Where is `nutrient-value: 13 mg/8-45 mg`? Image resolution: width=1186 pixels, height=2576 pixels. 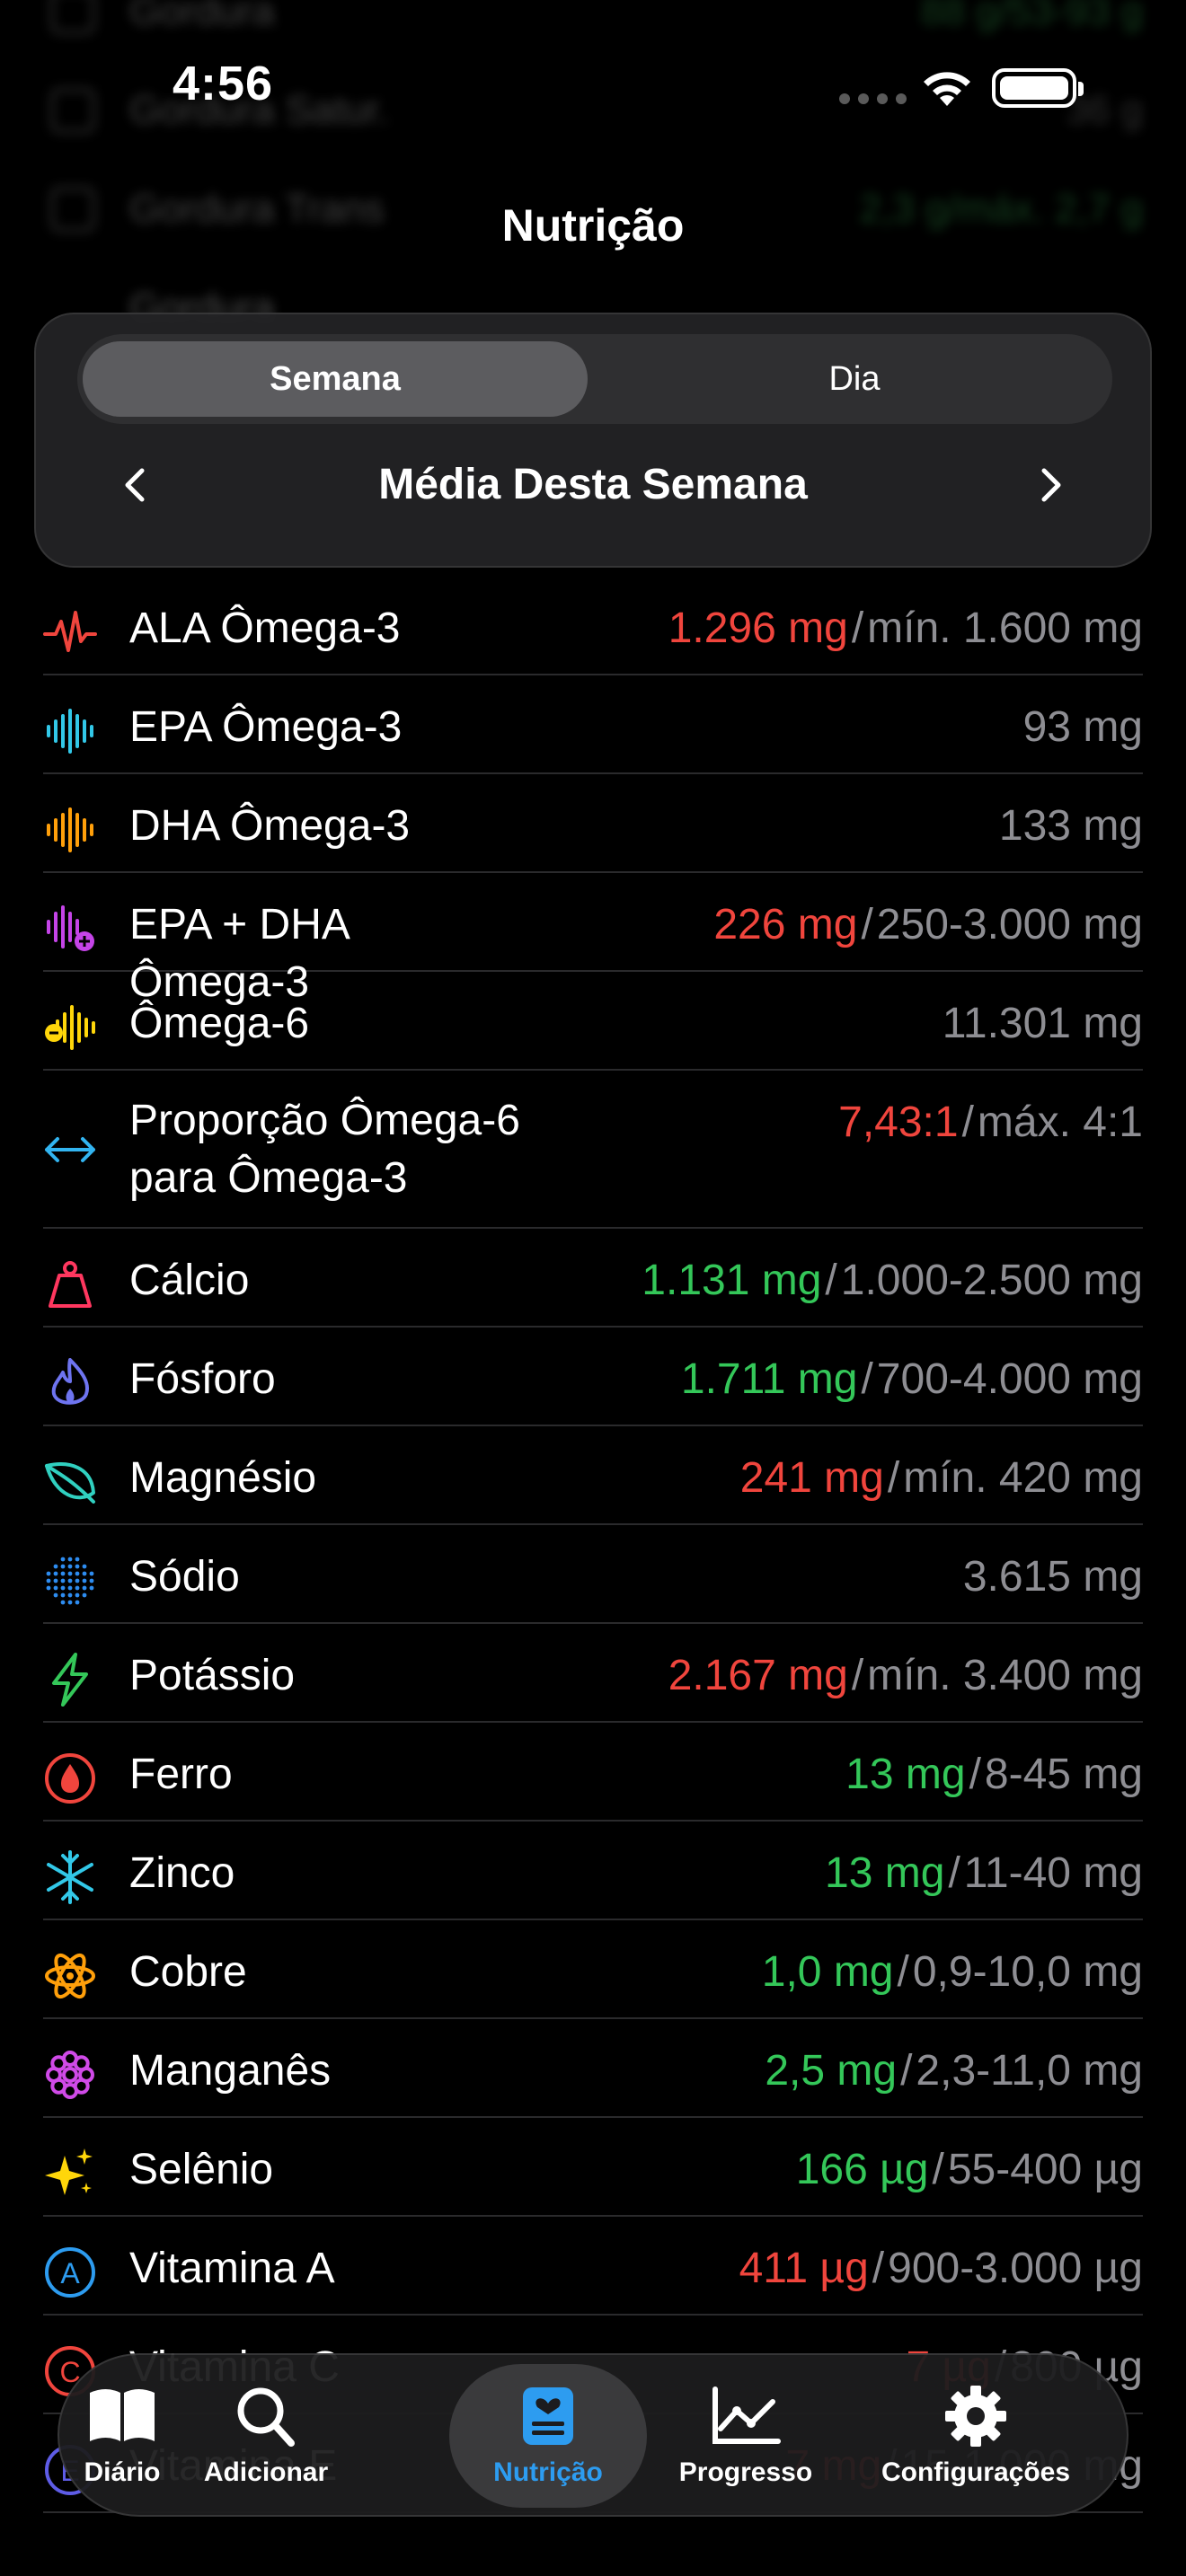 nutrient-value: 13 mg/8-45 mg is located at coordinates (994, 1775).